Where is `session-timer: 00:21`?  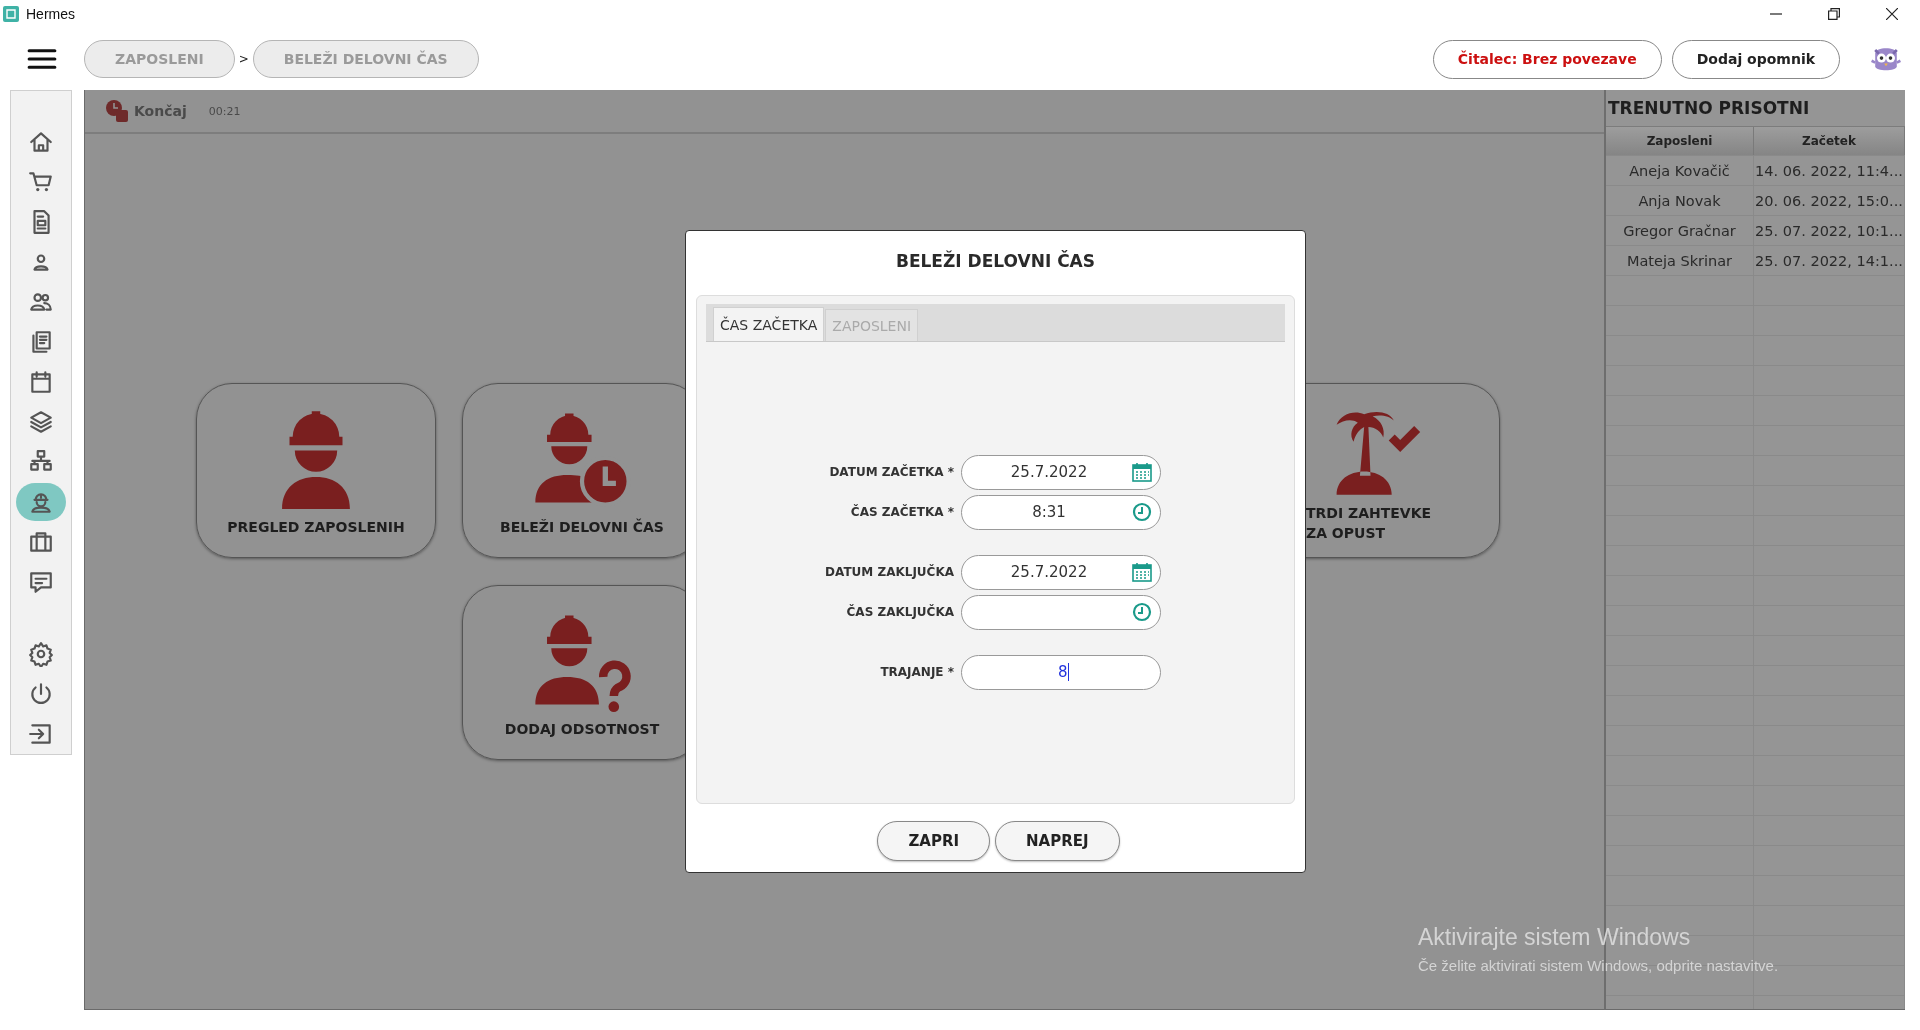
session-timer: 00:21 is located at coordinates (224, 111).